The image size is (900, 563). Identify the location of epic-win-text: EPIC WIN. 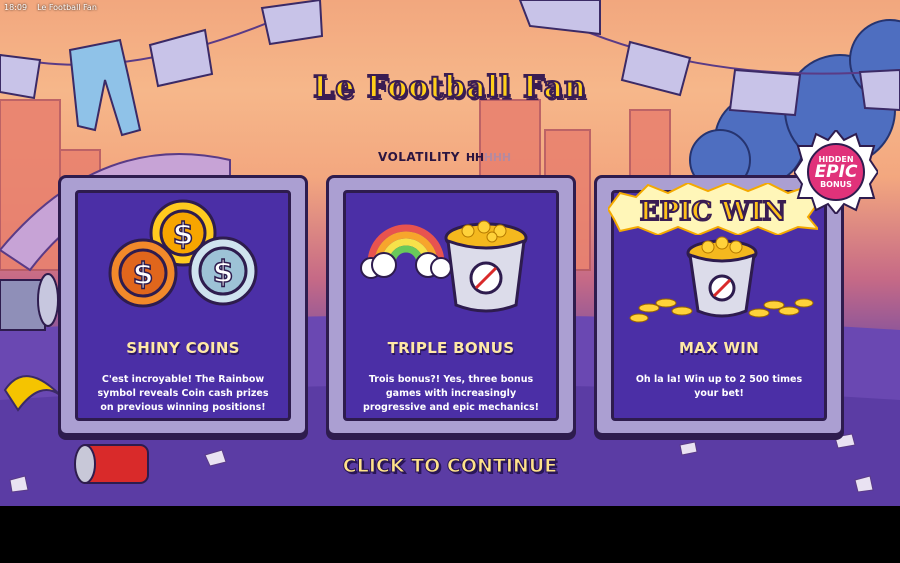
(713, 212).